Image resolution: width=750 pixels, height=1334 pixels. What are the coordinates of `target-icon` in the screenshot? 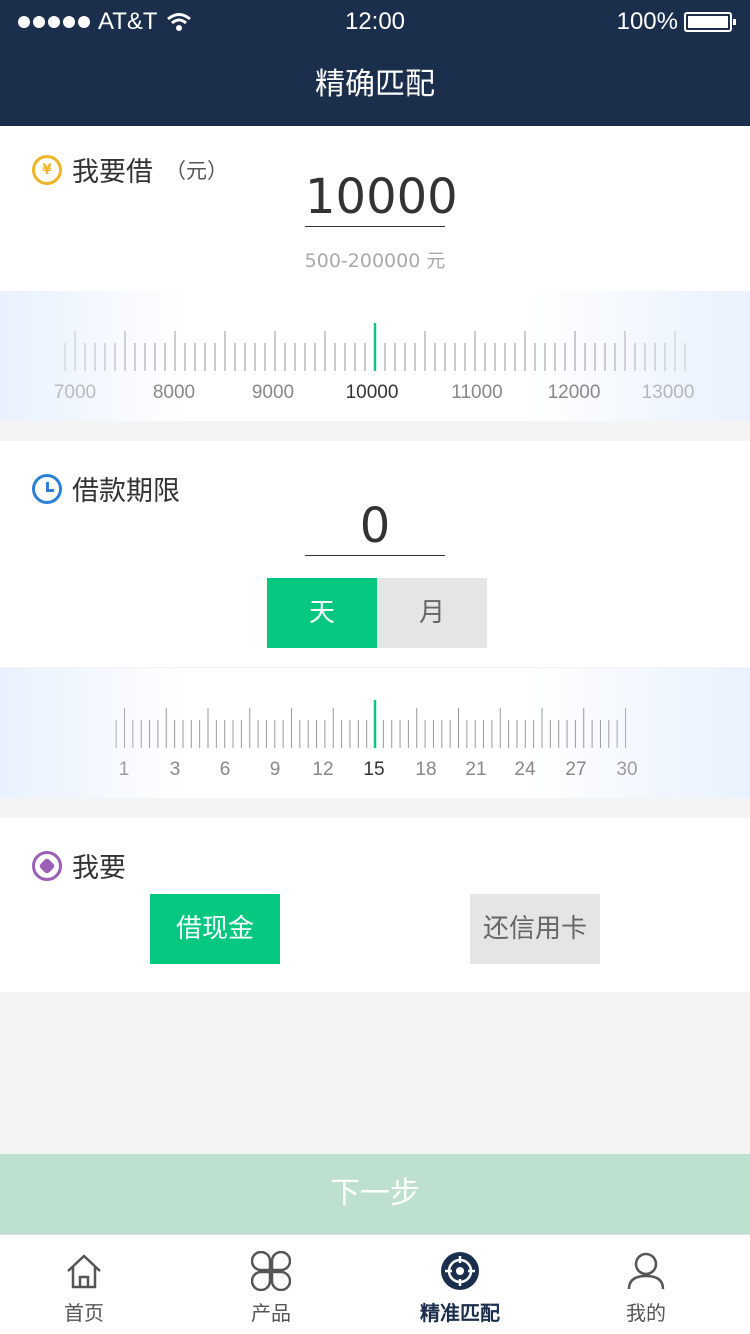 It's located at (460, 1271).